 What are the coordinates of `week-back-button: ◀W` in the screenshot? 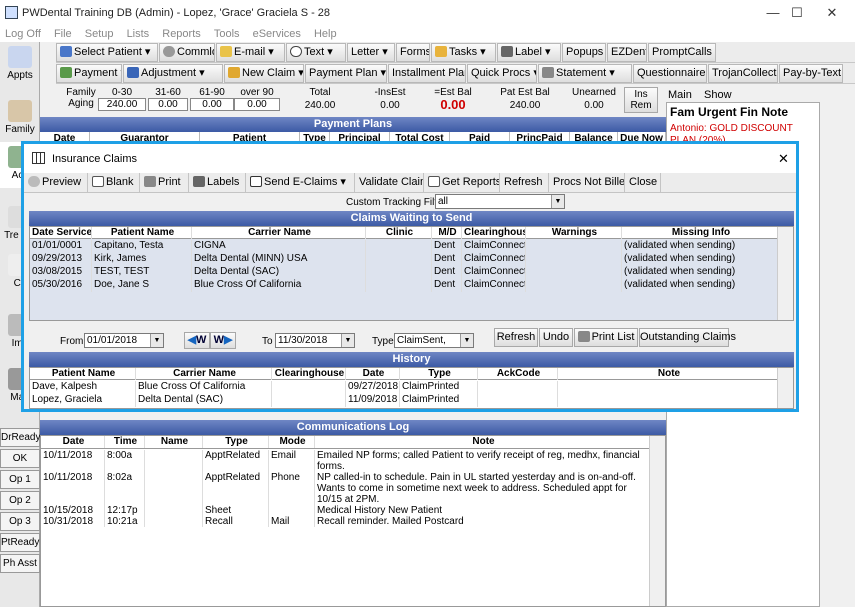 It's located at (197, 340).